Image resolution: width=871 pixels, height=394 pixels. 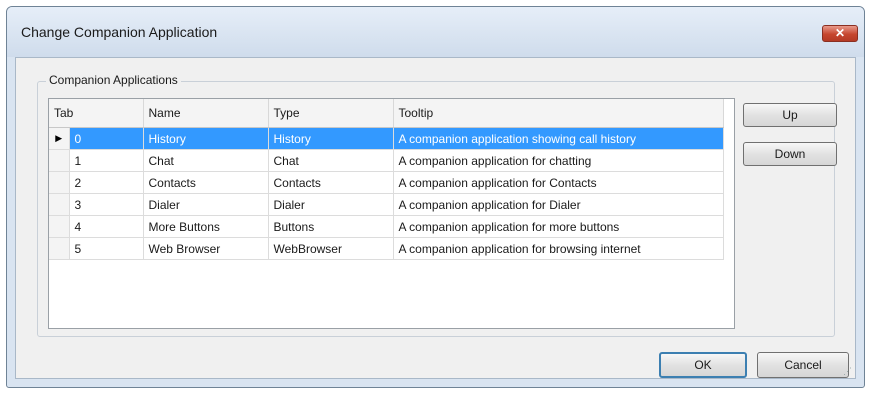 I want to click on cell-name: Chat, so click(x=206, y=160).